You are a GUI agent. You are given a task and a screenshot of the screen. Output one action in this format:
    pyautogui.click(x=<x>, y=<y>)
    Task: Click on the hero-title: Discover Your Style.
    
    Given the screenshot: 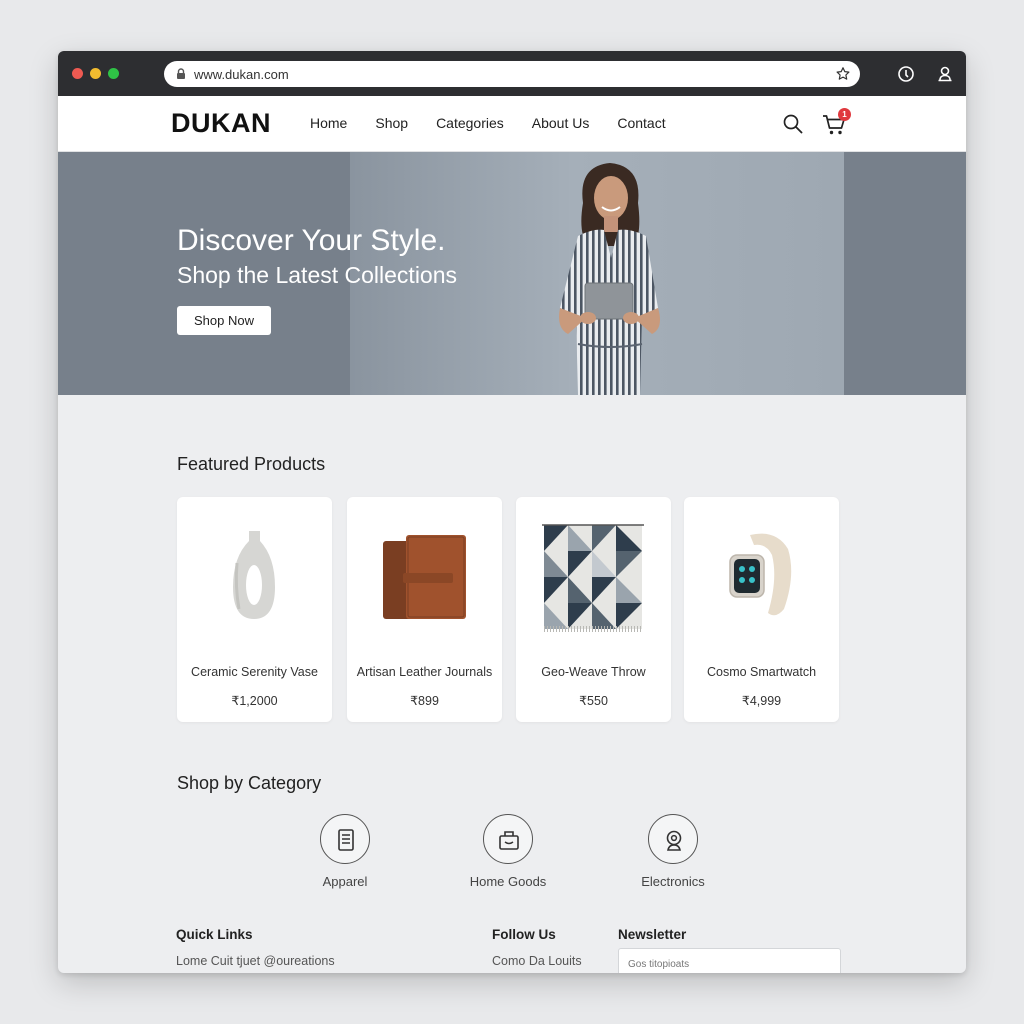 What is the action you would take?
    pyautogui.click(x=311, y=240)
    